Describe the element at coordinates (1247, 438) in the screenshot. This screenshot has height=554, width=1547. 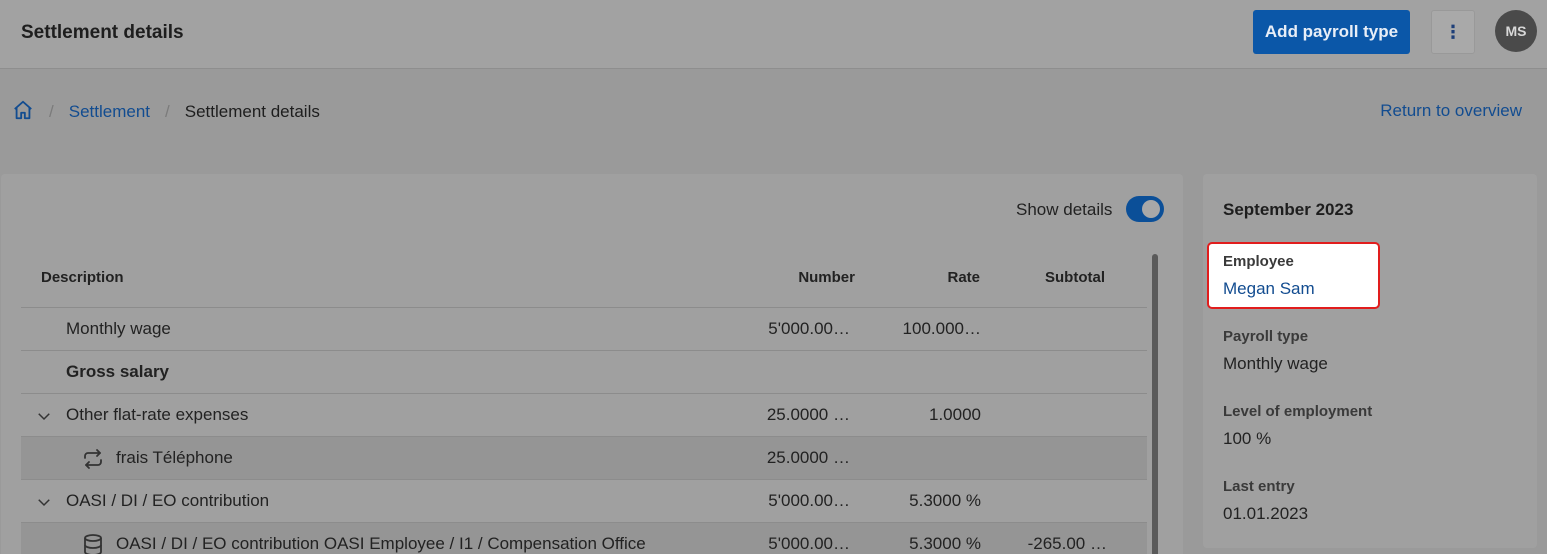
I see `level-of-employment-value: 100 %` at that location.